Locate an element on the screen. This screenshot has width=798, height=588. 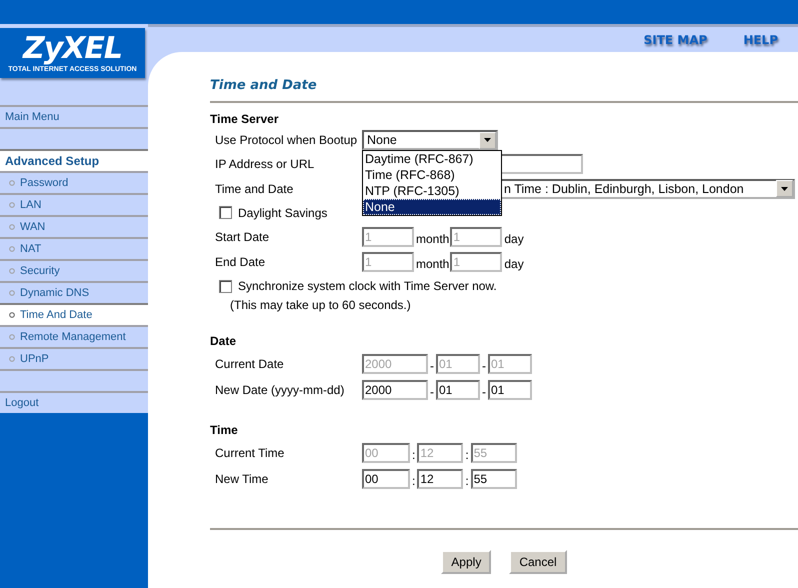
field-label: Use Protocol when Bootup is located at coordinates (286, 140).